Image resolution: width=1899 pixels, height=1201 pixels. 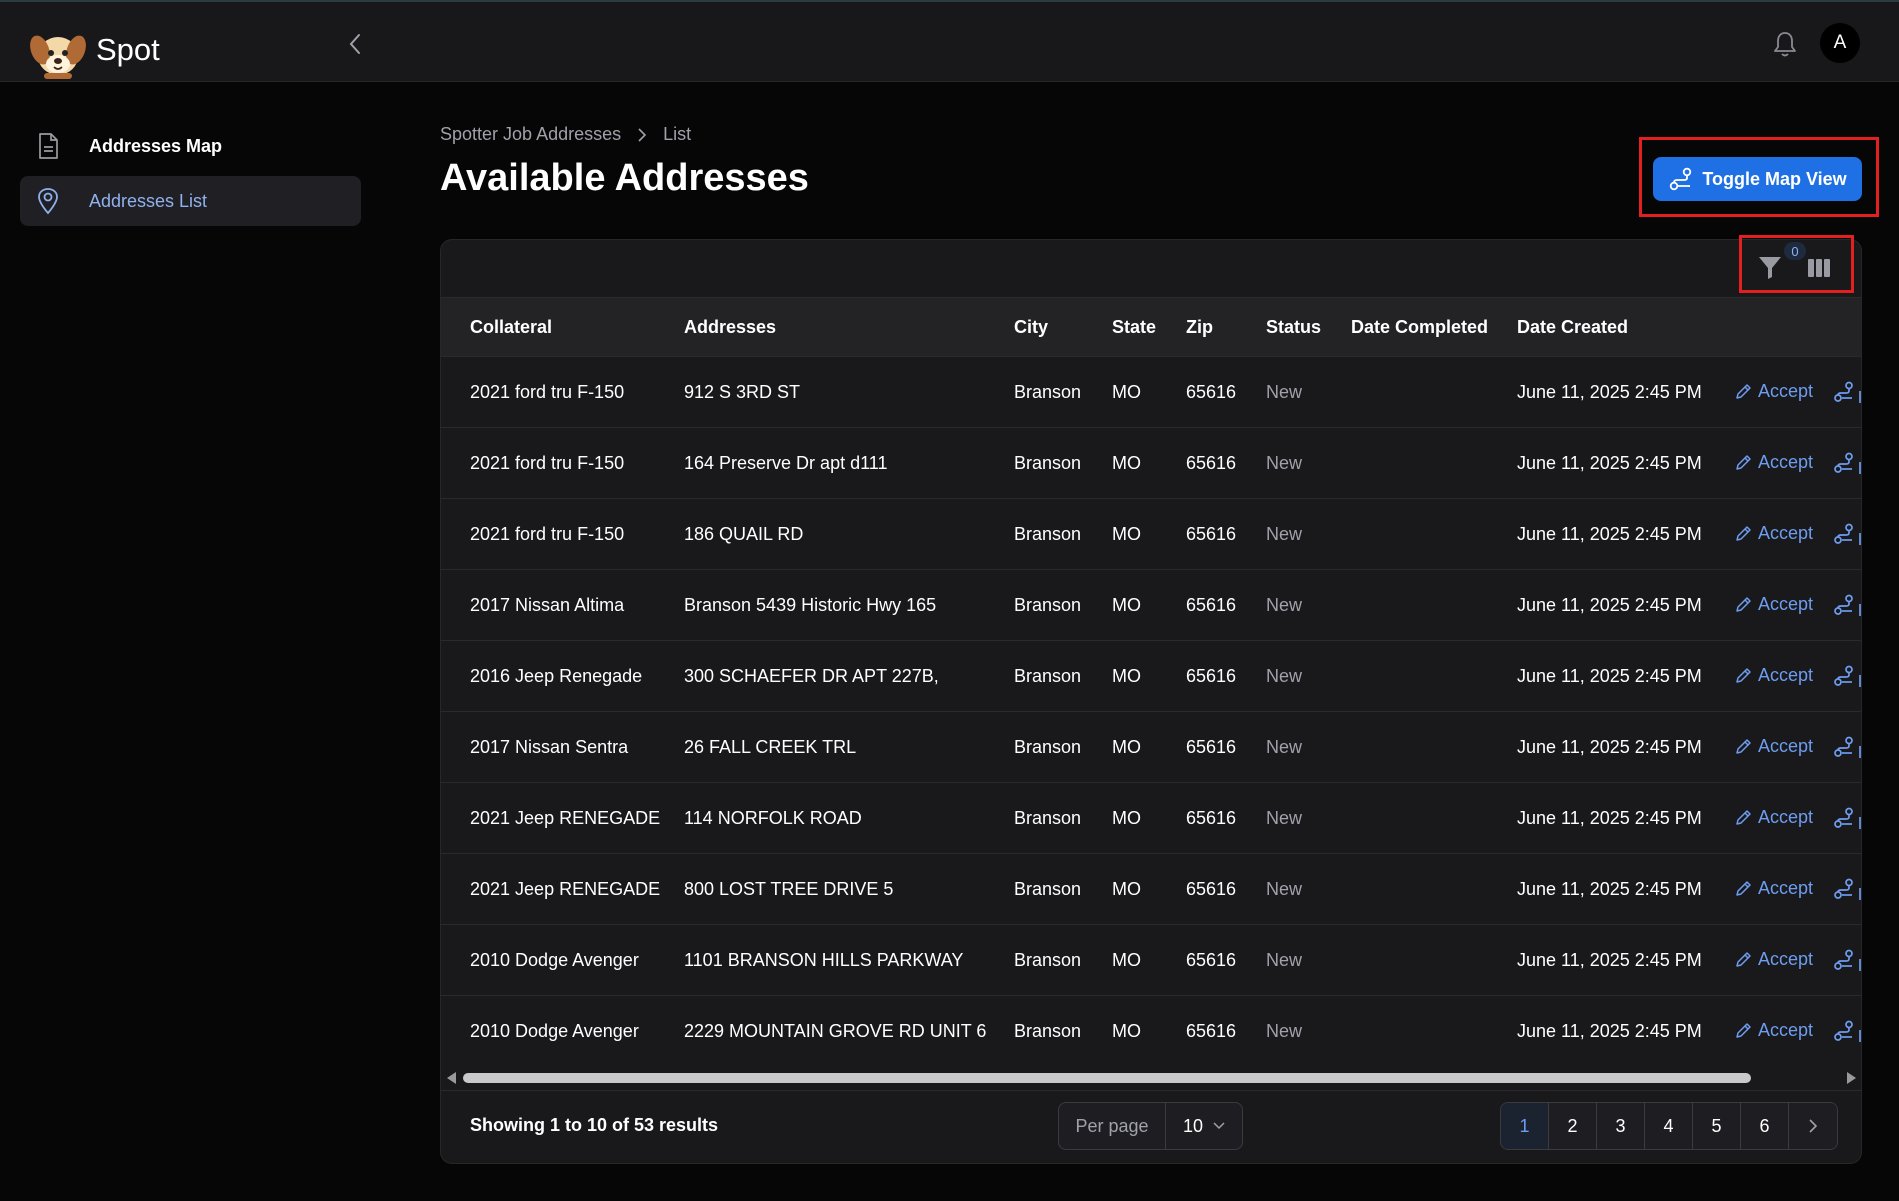 I want to click on column-header-collateral: Collateral, so click(x=511, y=327).